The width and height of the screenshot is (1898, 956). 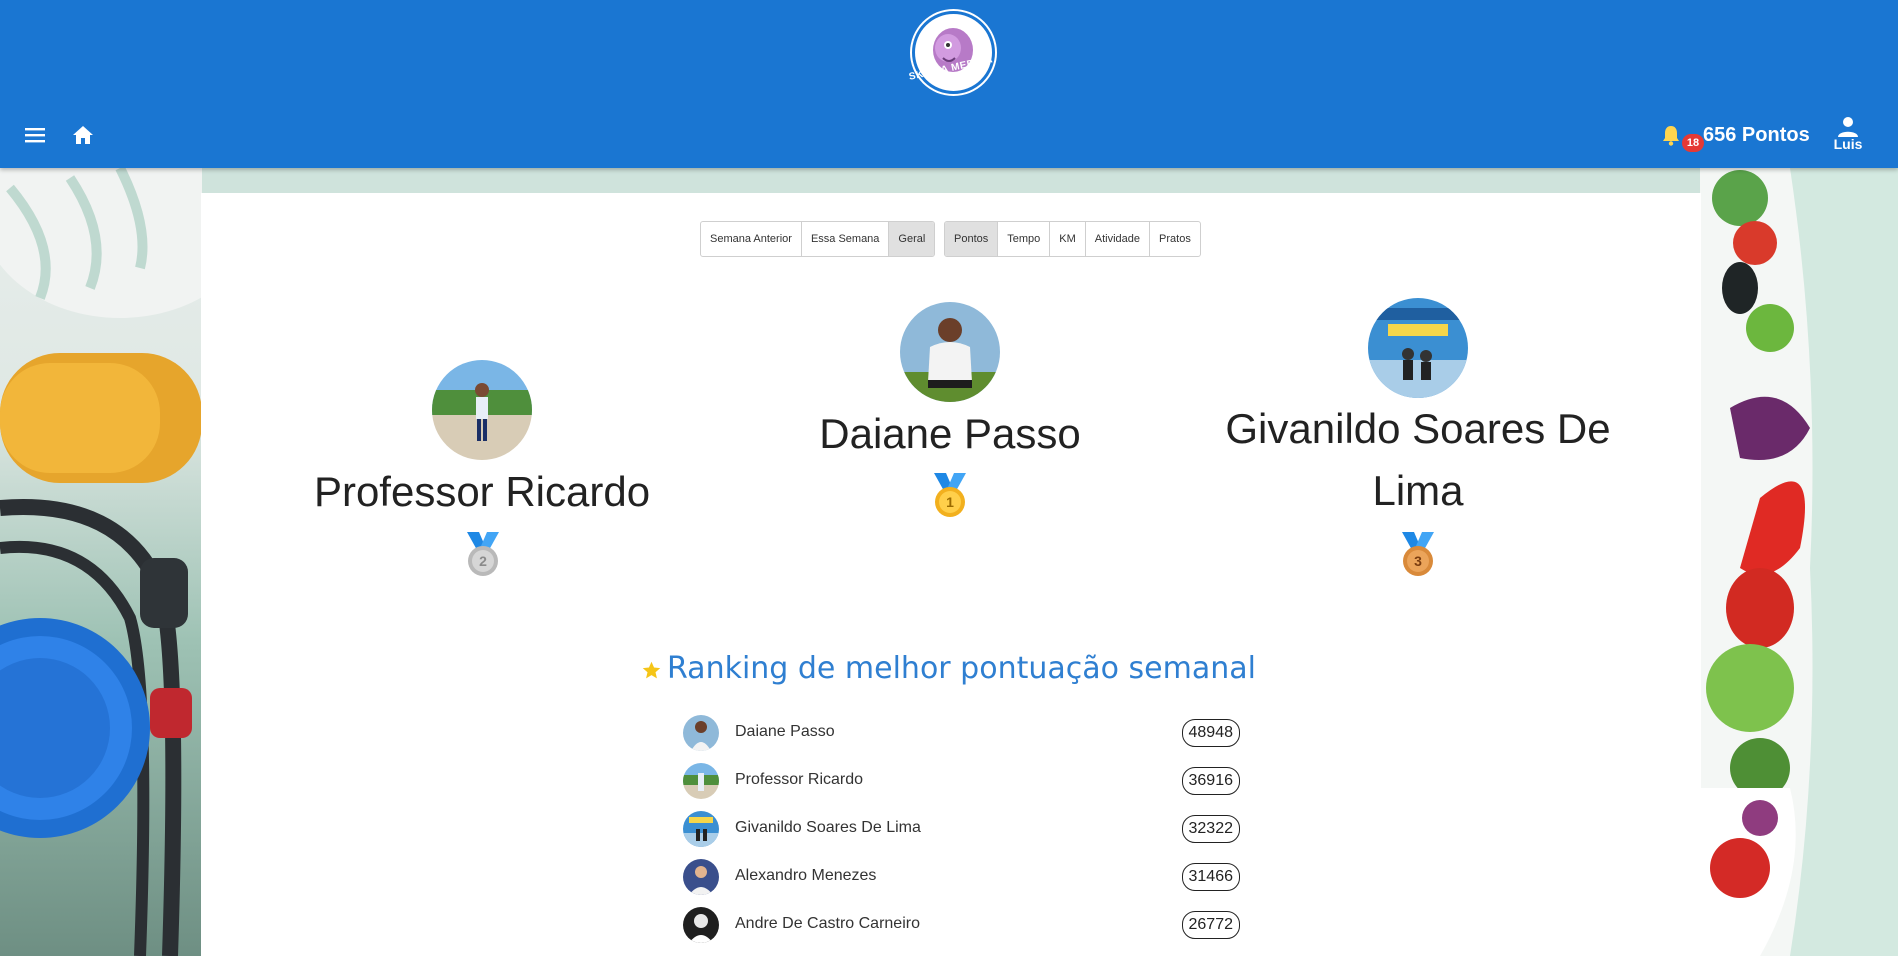 What do you see at coordinates (799, 779) in the screenshot?
I see `ranking-name: Professor Ricardo` at bounding box center [799, 779].